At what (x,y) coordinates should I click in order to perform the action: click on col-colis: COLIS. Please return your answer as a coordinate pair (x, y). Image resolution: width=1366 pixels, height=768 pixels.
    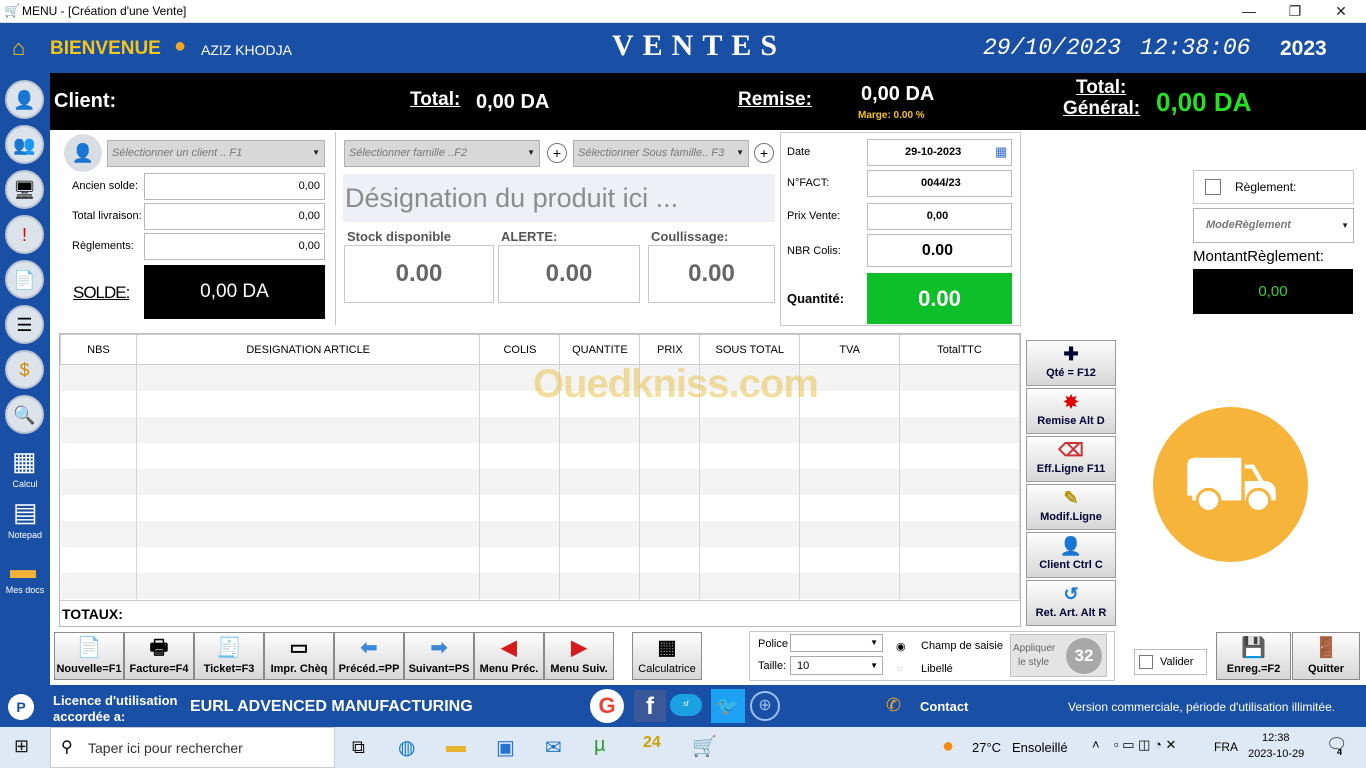
    Looking at the image, I should click on (520, 349).